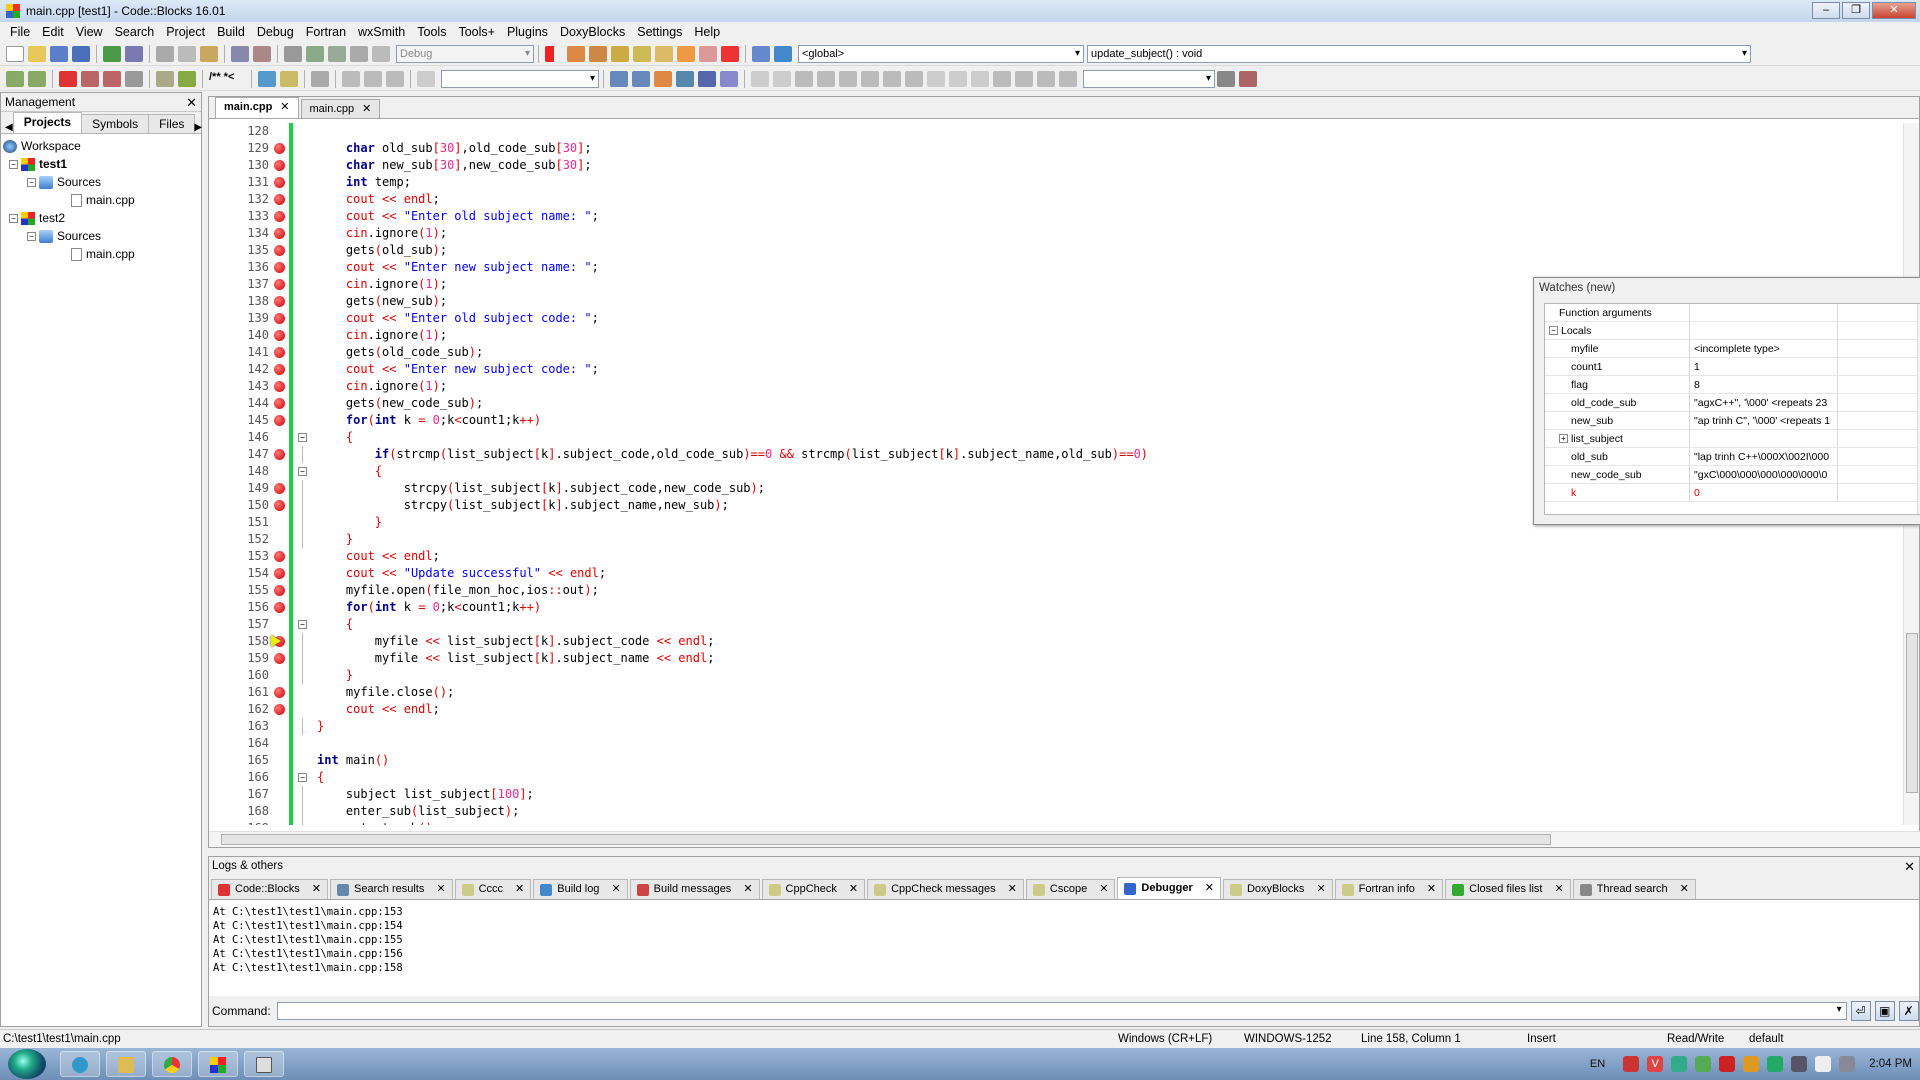  Describe the element at coordinates (941, 53) in the screenshot. I see `scope-select: <global>` at that location.